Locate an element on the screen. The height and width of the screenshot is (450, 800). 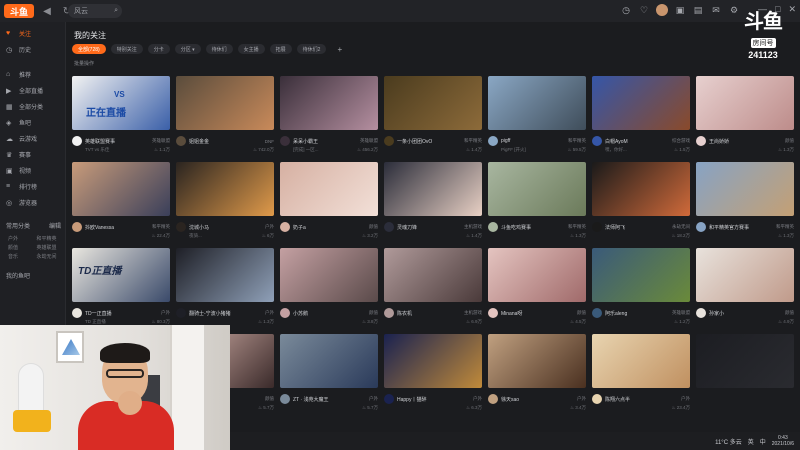
edit-categories-button: 编辑 is located at coordinates (55, 225).